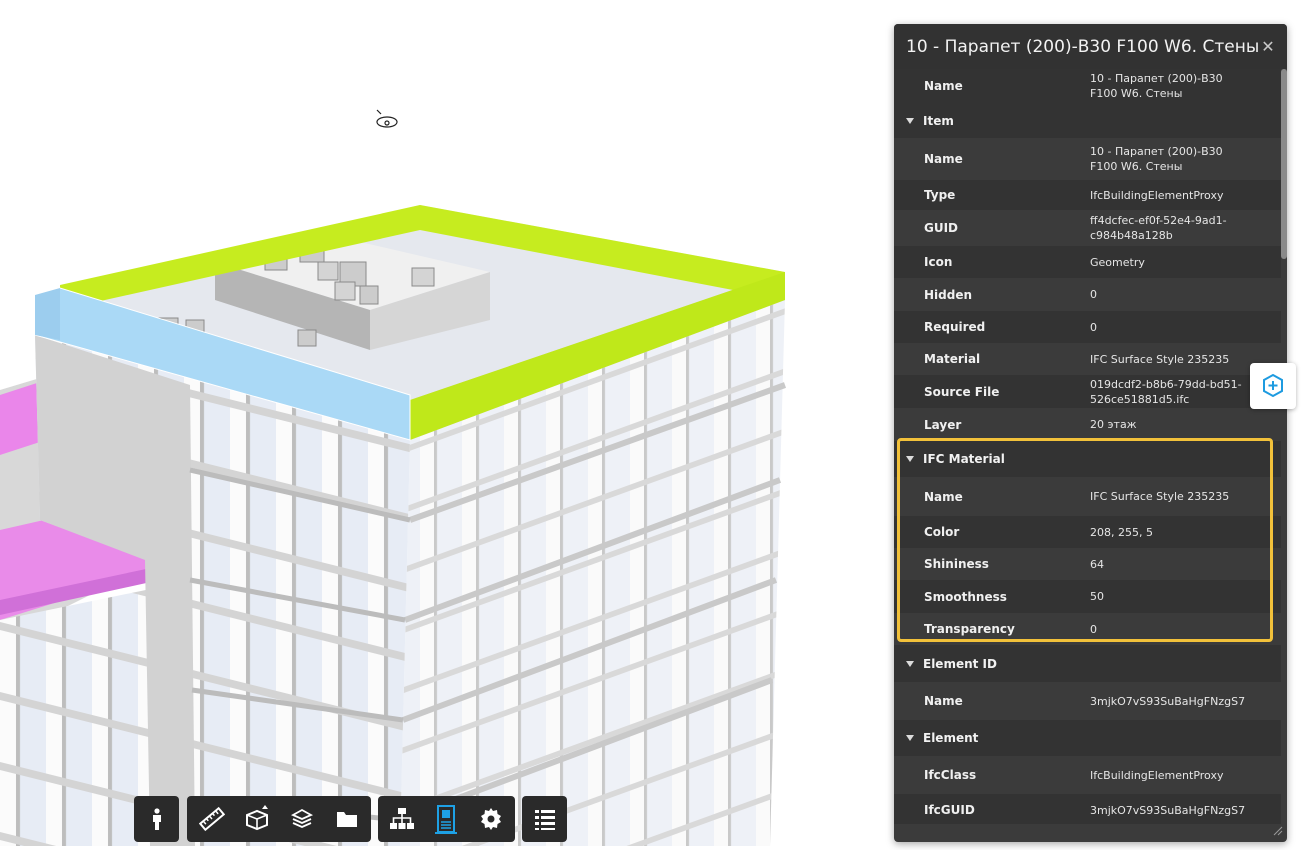 This screenshot has height=850, width=1302. What do you see at coordinates (962, 391) in the screenshot?
I see `property-name: Source File` at bounding box center [962, 391].